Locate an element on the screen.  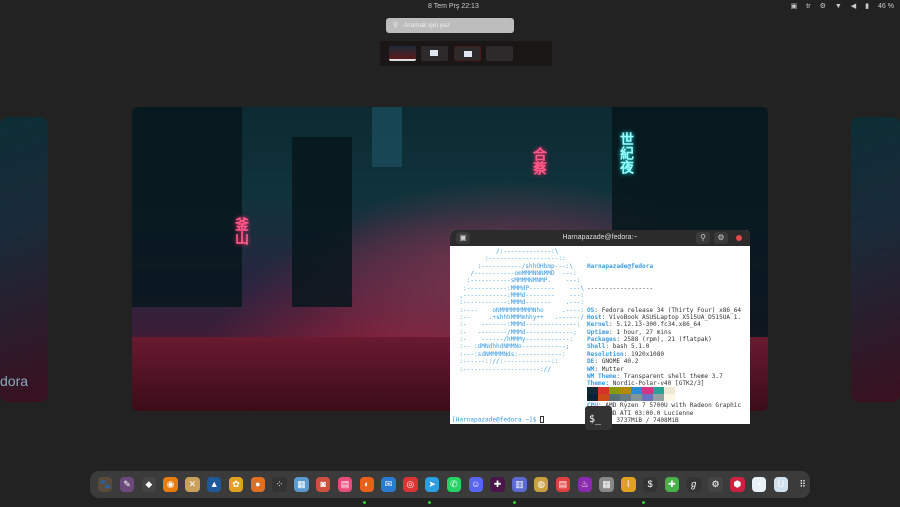
gimp-icon: 🐾 is located at coordinates (105, 484).